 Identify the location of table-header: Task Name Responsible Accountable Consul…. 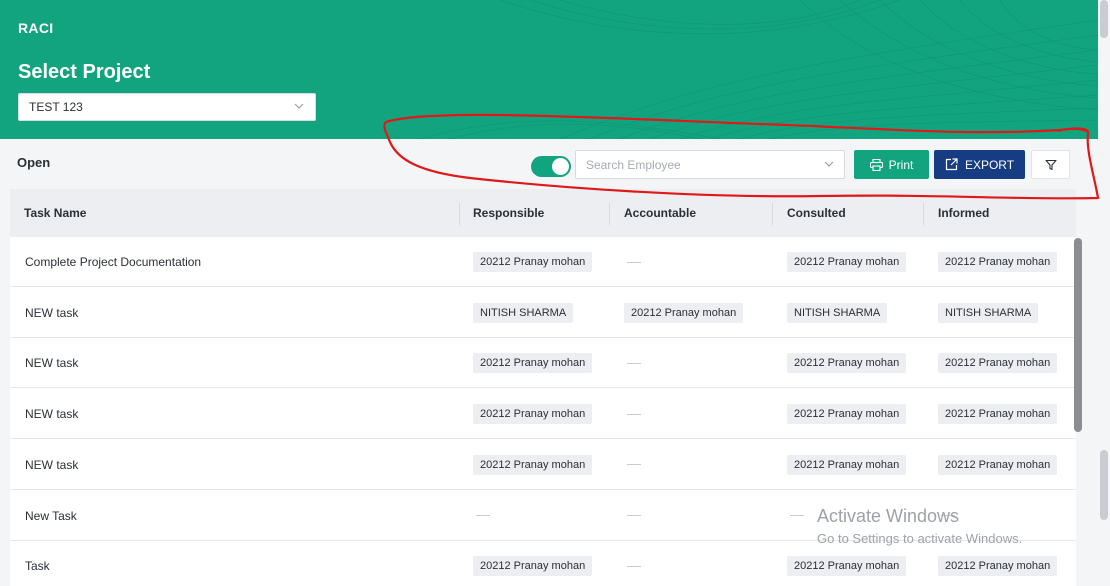
(543, 213).